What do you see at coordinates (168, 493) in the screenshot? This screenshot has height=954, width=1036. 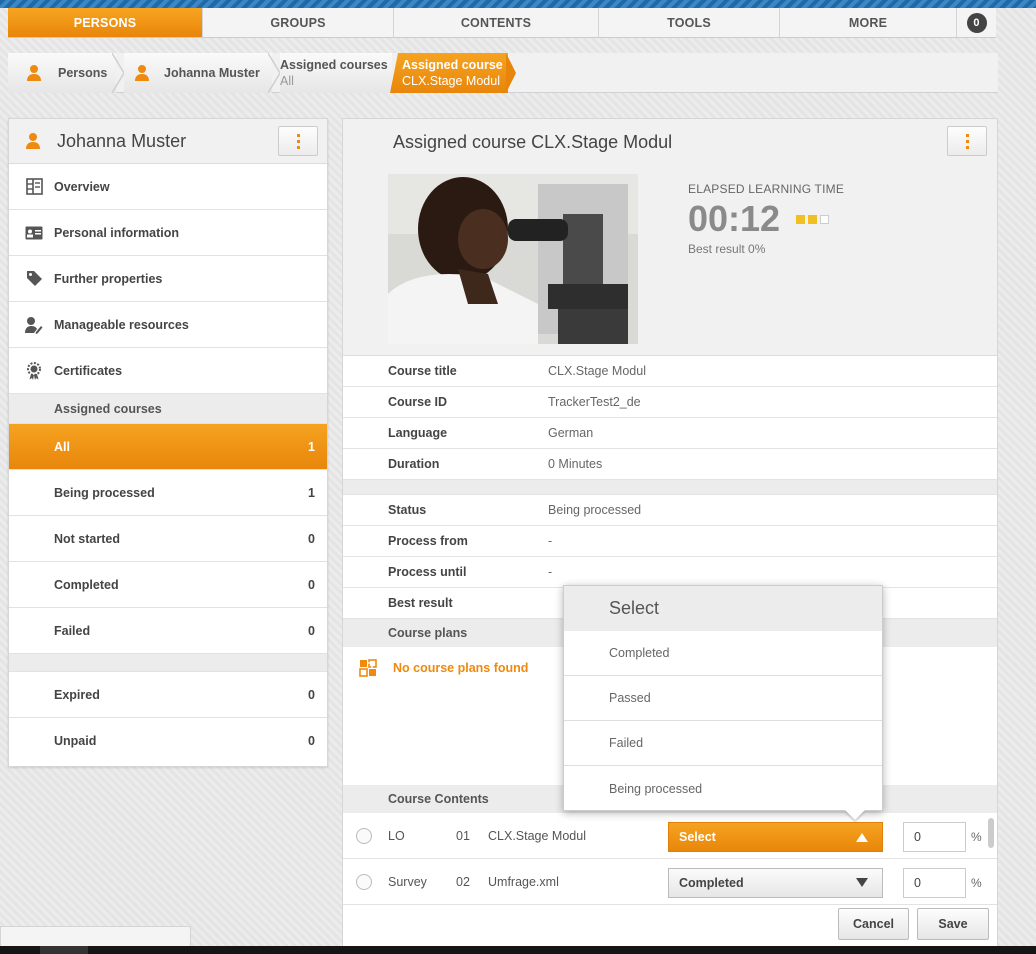 I see `filter-being-processed: Being processed 1` at bounding box center [168, 493].